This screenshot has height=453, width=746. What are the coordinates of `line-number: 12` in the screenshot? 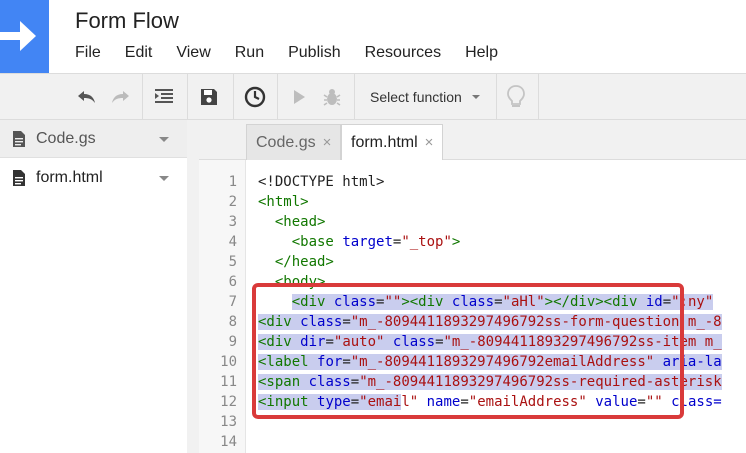 It's located at (228, 402).